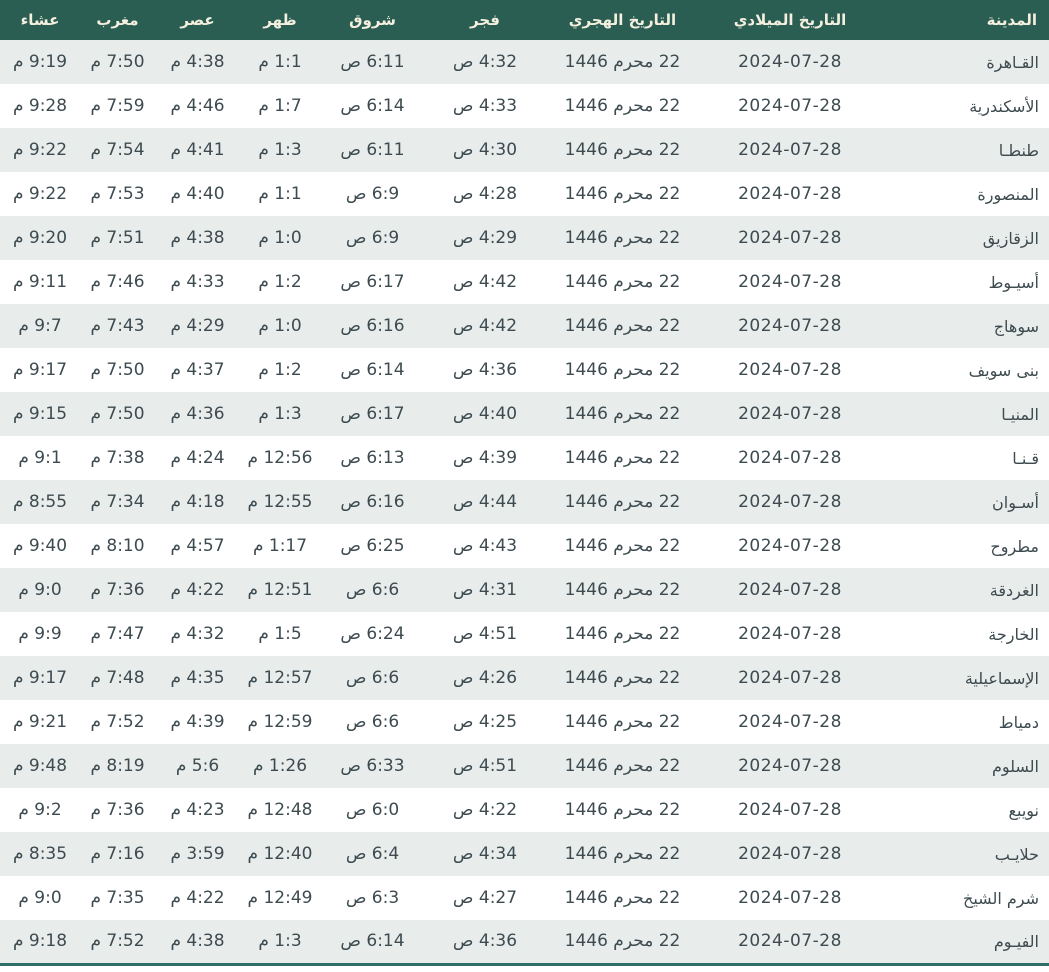 The height and width of the screenshot is (972, 1049). What do you see at coordinates (372, 810) in the screenshot?
I see `shurooq-cell: 6:0 ص` at bounding box center [372, 810].